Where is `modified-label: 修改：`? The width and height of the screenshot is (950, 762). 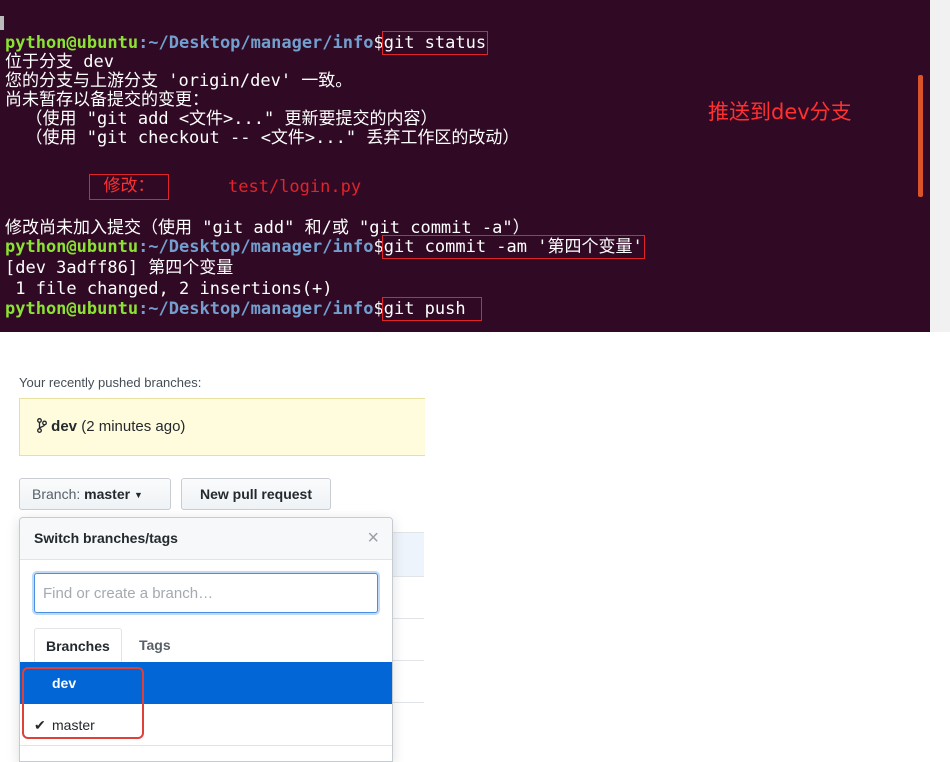 modified-label: 修改： is located at coordinates (129, 187).